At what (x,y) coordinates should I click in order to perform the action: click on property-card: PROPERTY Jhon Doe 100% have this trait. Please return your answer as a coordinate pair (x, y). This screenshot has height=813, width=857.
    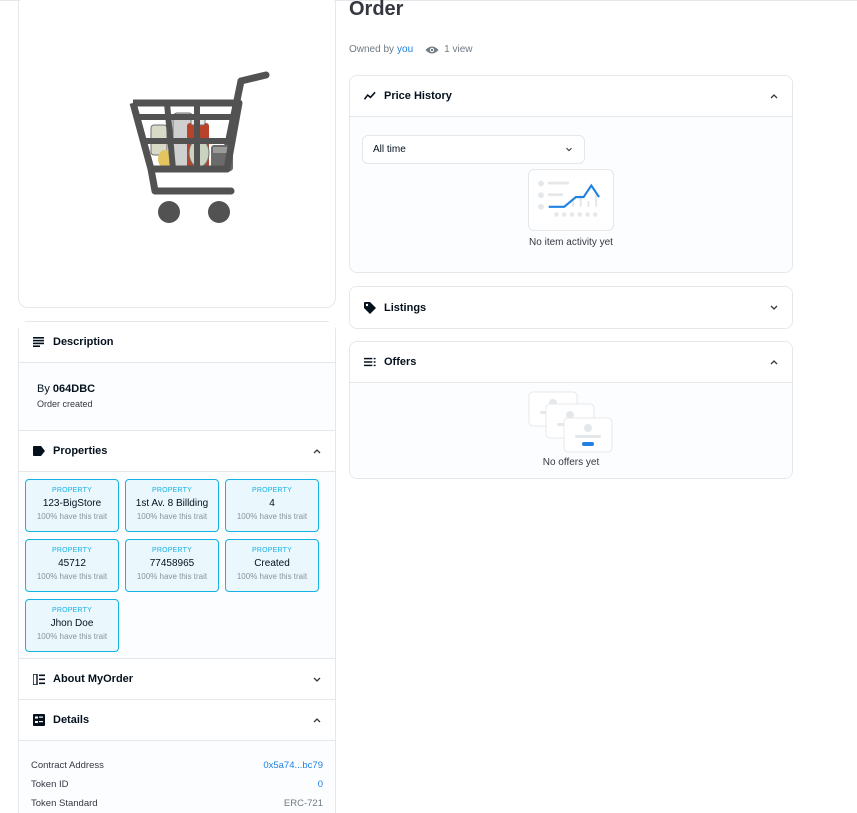
    Looking at the image, I should click on (72, 625).